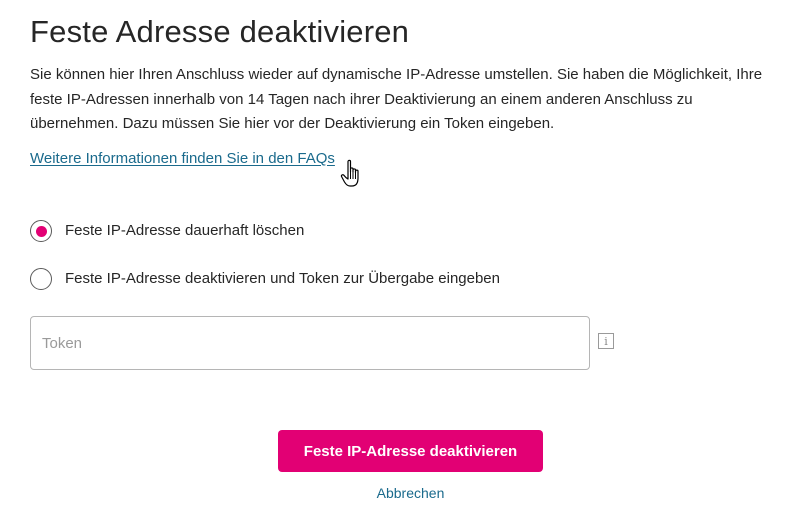 Image resolution: width=800 pixels, height=507 pixels. I want to click on info-icon: i, so click(606, 341).